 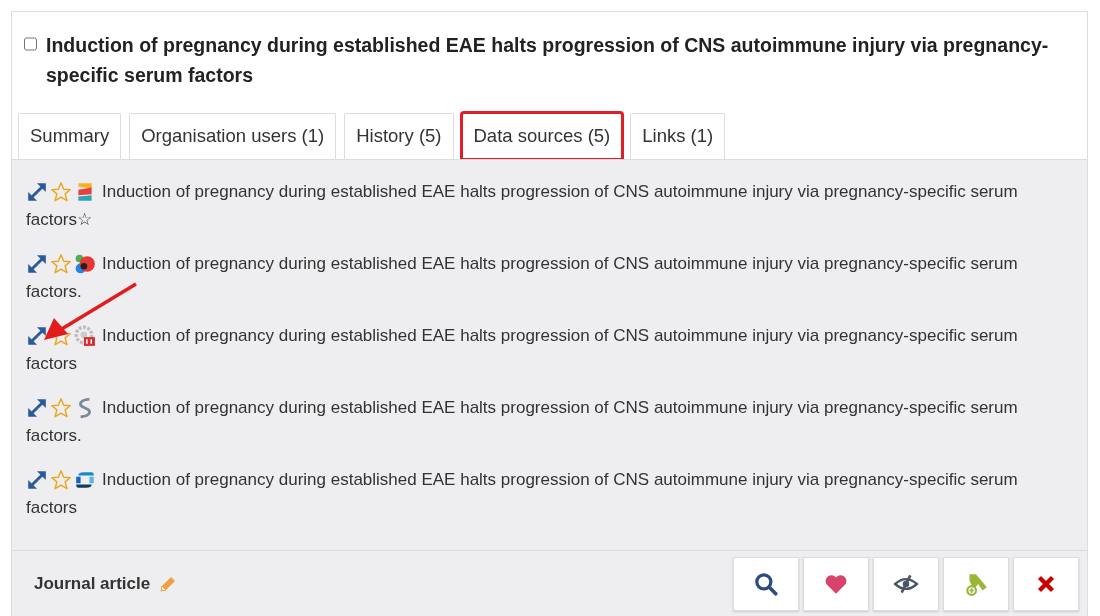 What do you see at coordinates (548, 60) in the screenshot?
I see `record-title: Induction of pregnancy during established EAE halts progression of CNS autoimmune injury via pregnancy-specific serum factors` at bounding box center [548, 60].